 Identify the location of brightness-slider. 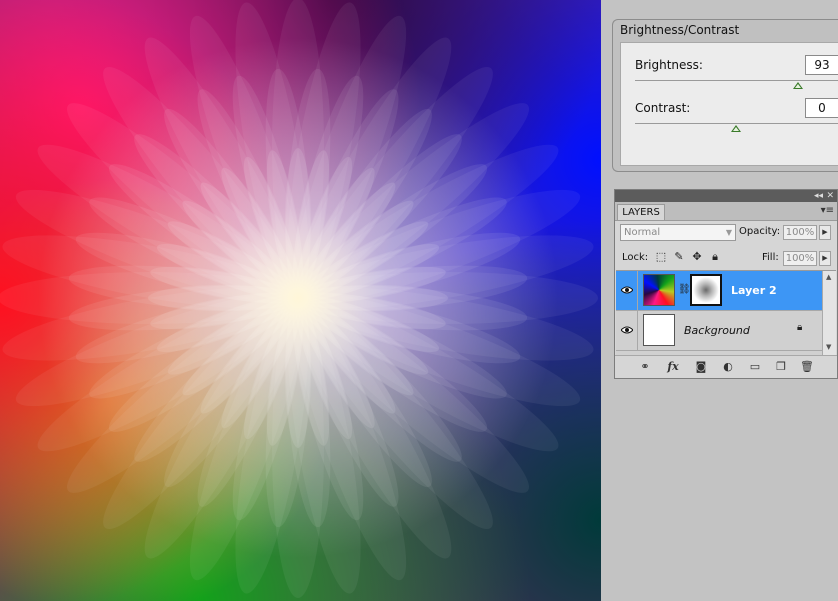
(736, 80).